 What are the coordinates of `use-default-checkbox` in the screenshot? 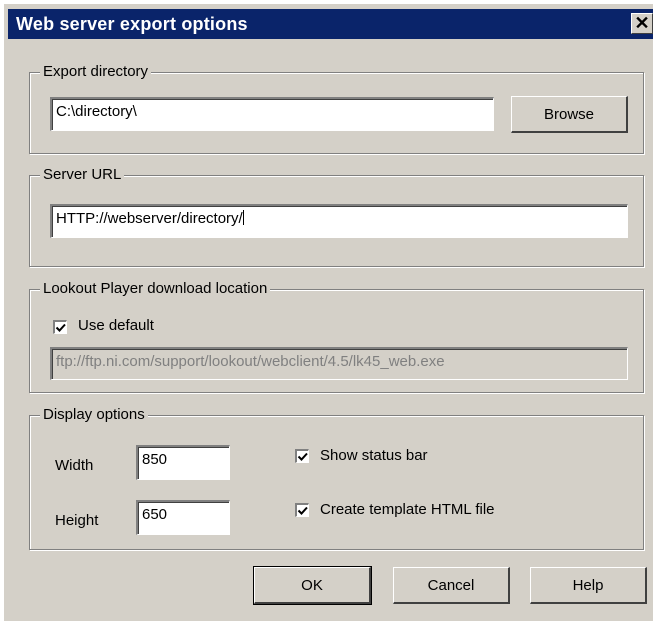 It's located at (60, 327).